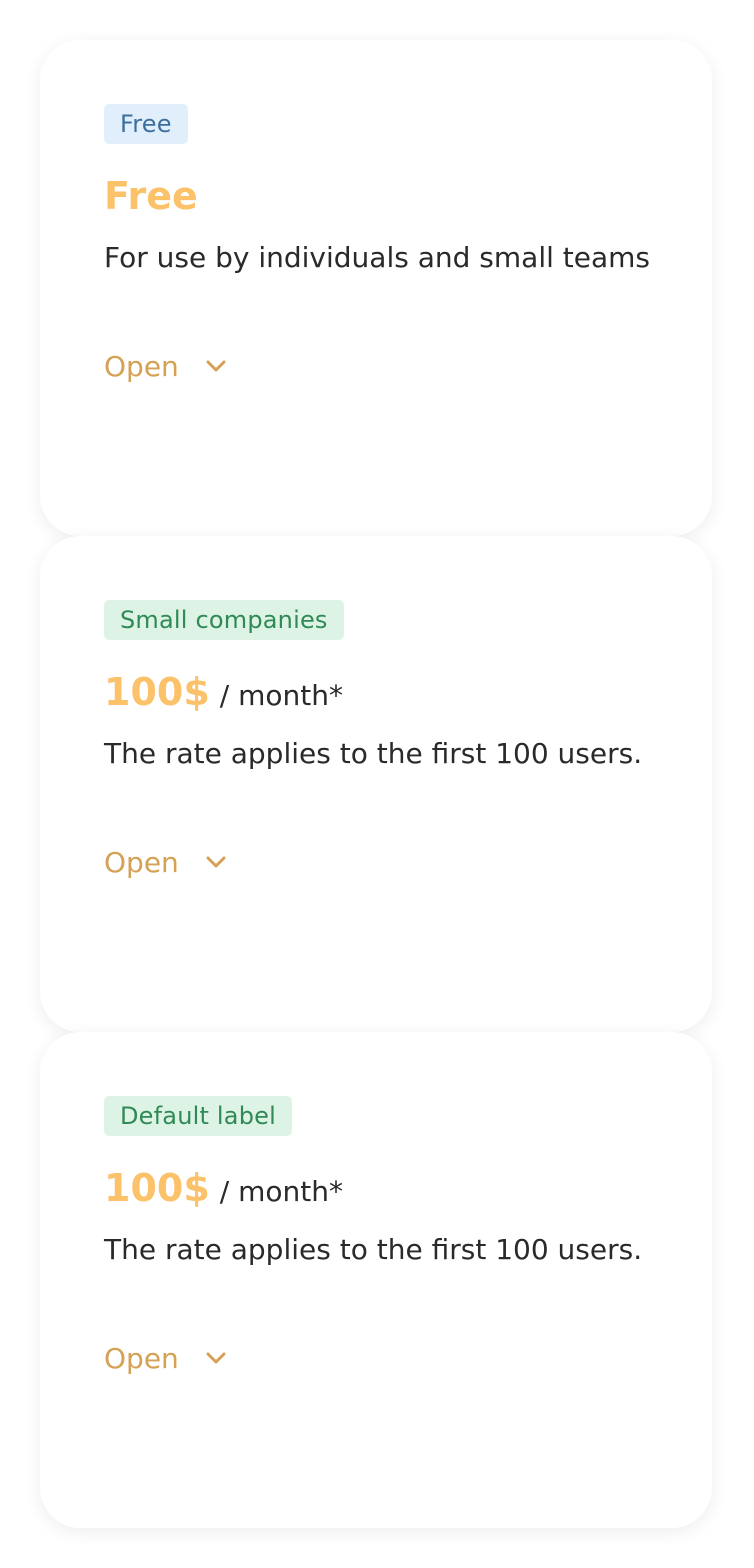 Image resolution: width=754 pixels, height=1568 pixels. Describe the element at coordinates (376, 200) in the screenshot. I see `price-row: Free` at that location.